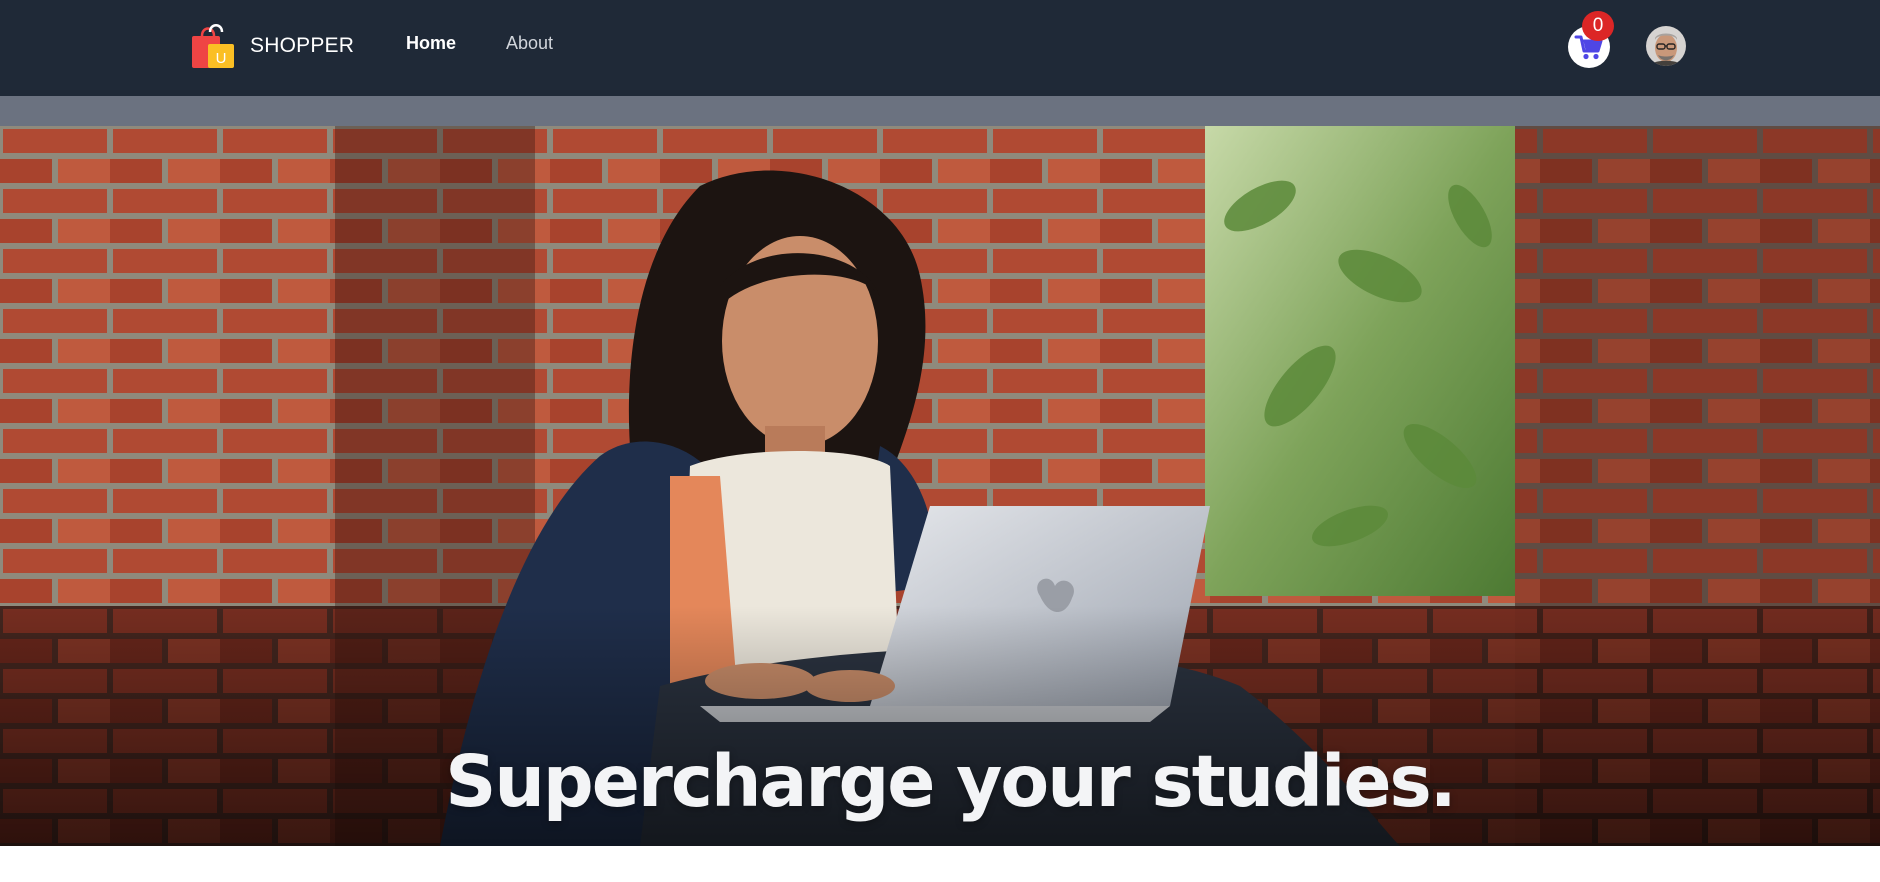 The height and width of the screenshot is (882, 1880). I want to click on nav-link-home: Home, so click(431, 43).